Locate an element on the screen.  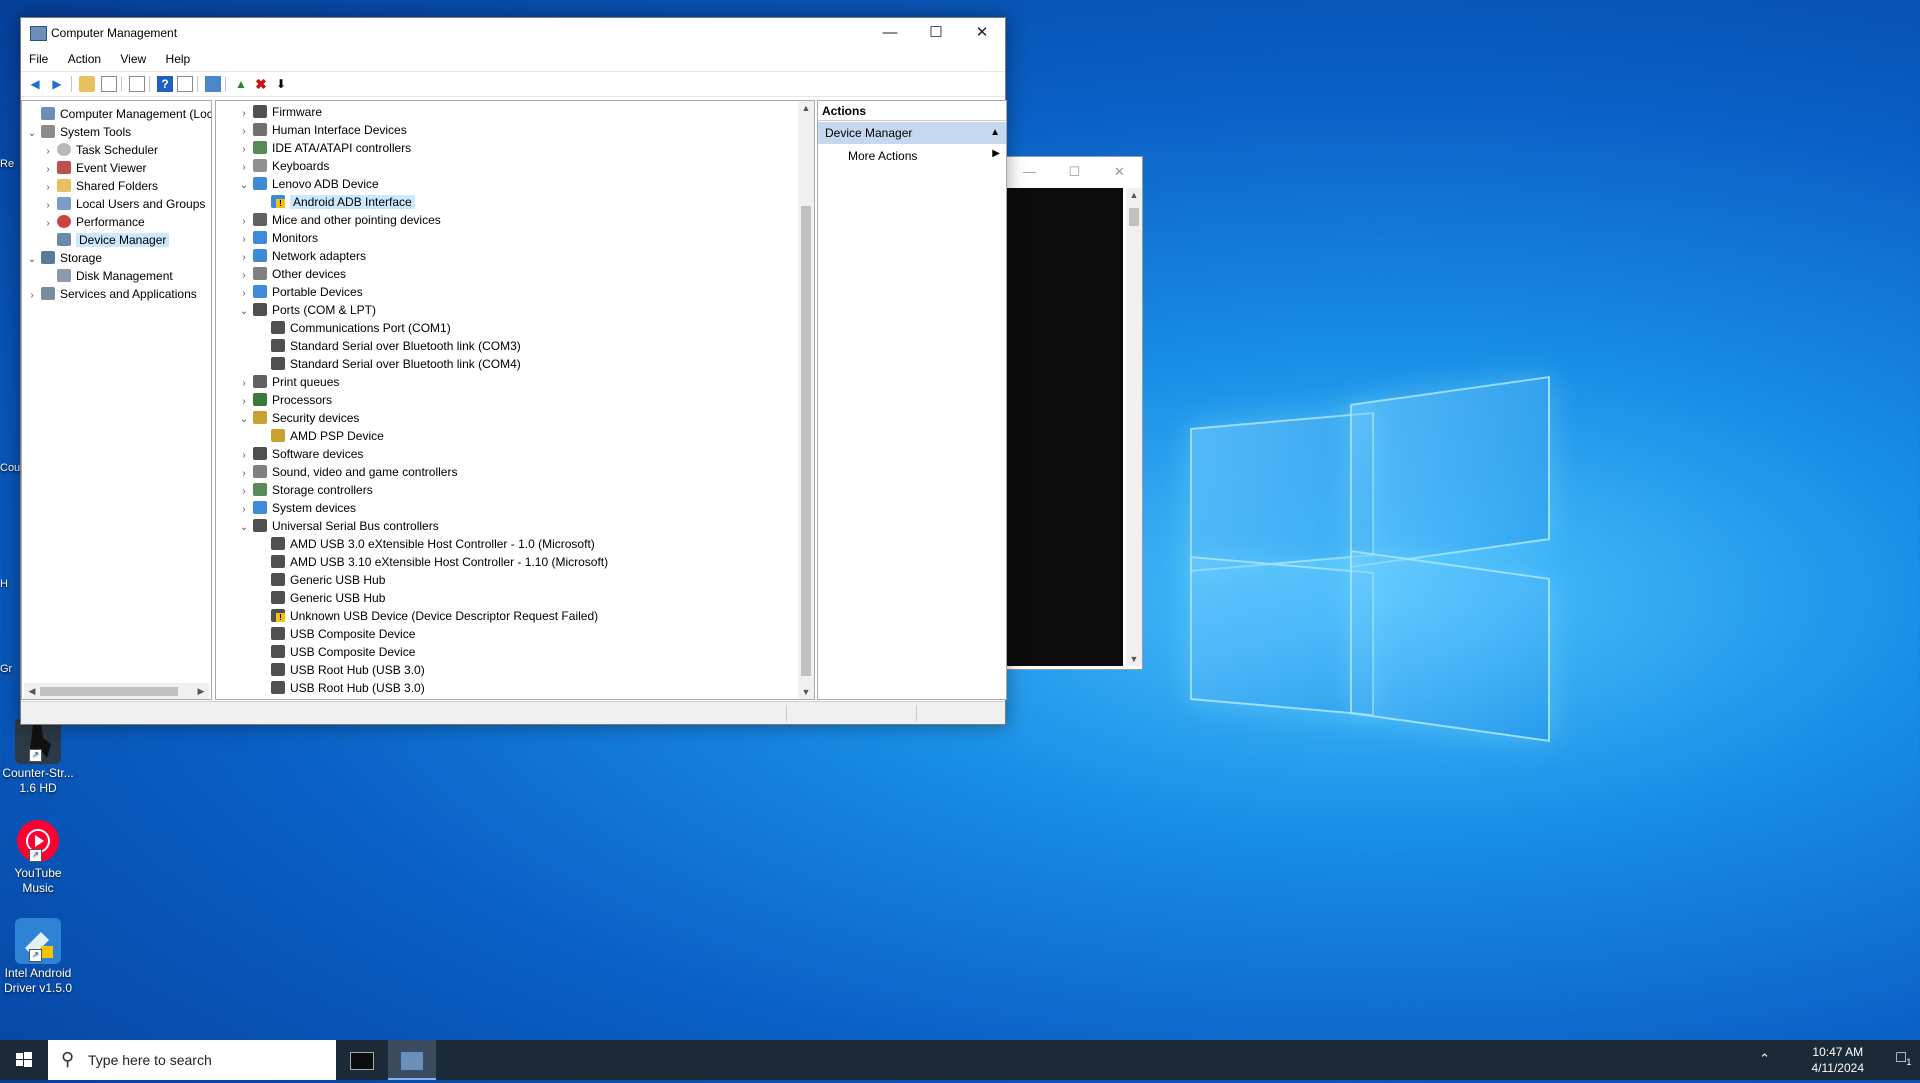
disable-device-icon: ⬇ is located at coordinates (281, 84).